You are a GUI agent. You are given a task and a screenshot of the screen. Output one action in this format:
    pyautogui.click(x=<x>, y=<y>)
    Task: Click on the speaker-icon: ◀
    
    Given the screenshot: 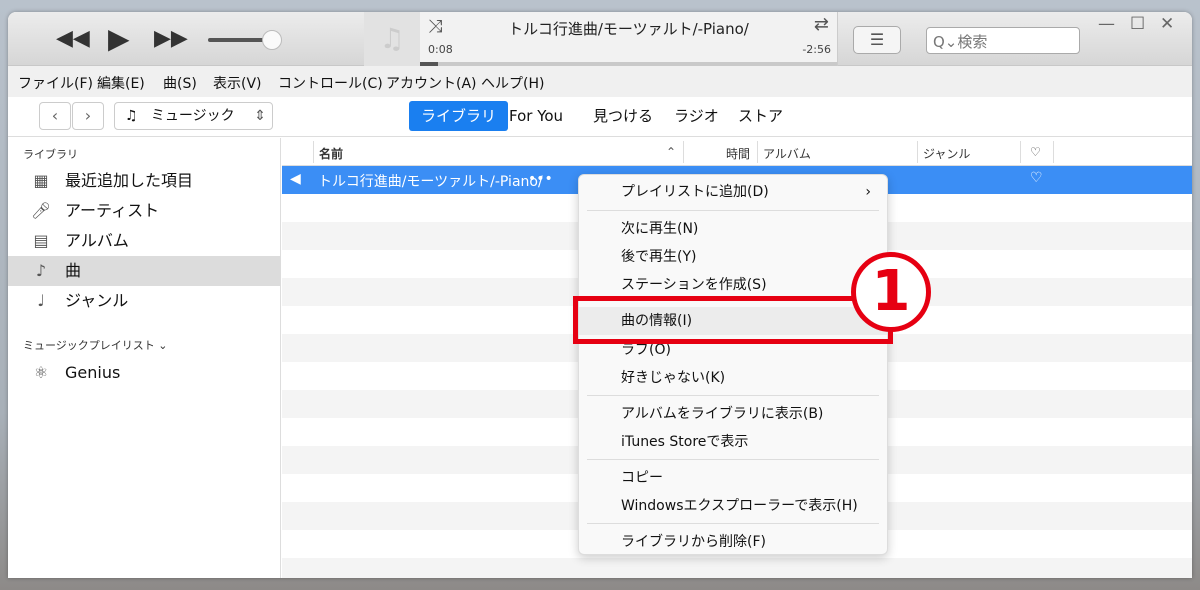 What is the action you would take?
    pyautogui.click(x=295, y=179)
    